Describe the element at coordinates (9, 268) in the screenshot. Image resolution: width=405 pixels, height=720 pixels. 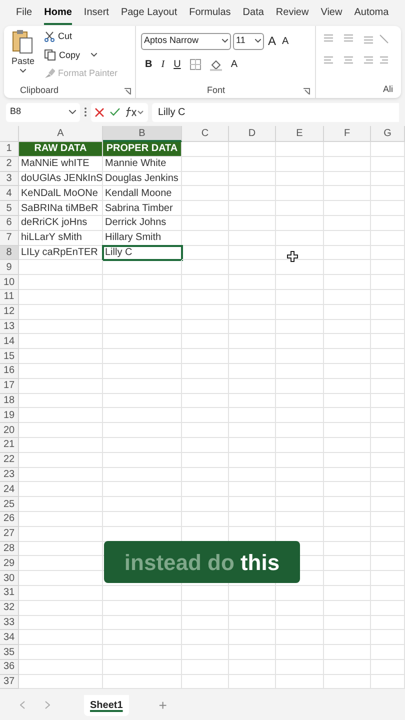
I see `row-header: 9` at that location.